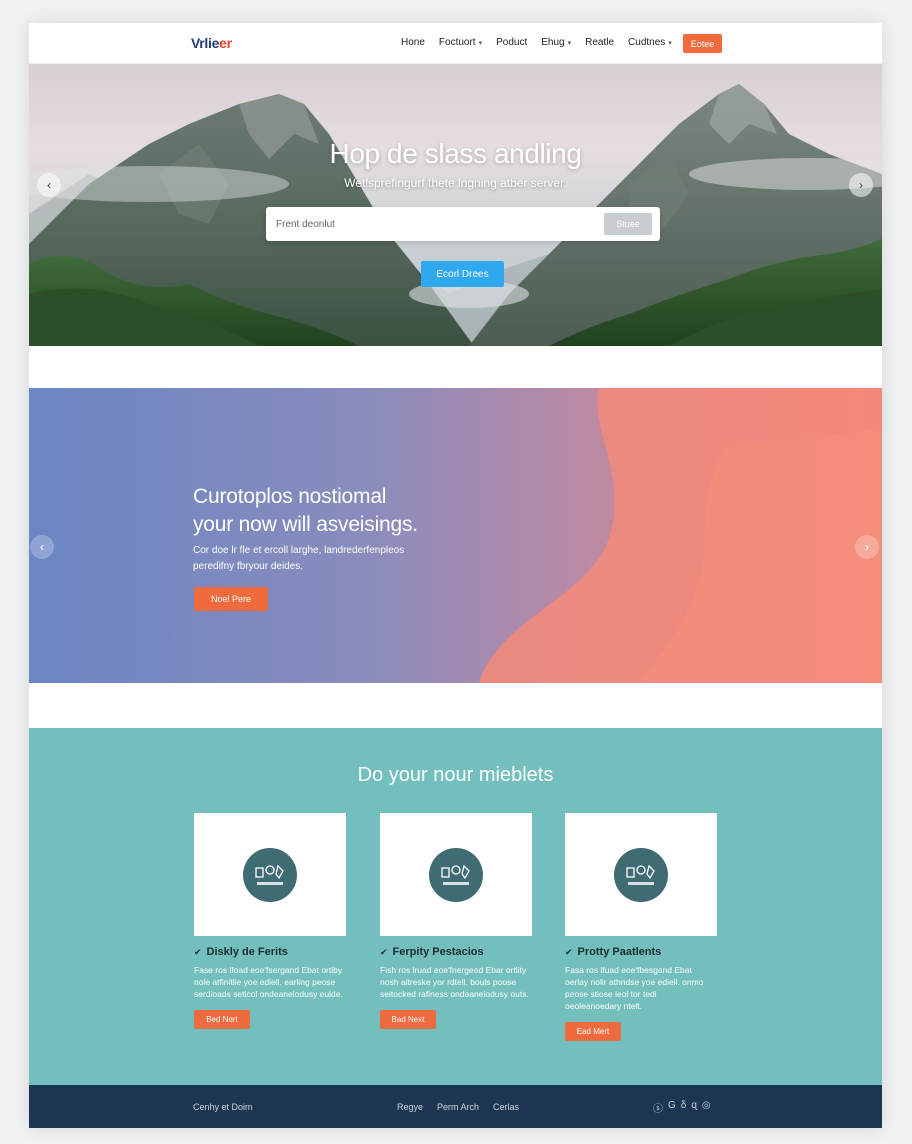 Image resolution: width=912 pixels, height=1144 pixels. I want to click on feature-card-title-text: Protty Paatlents, so click(619, 952).